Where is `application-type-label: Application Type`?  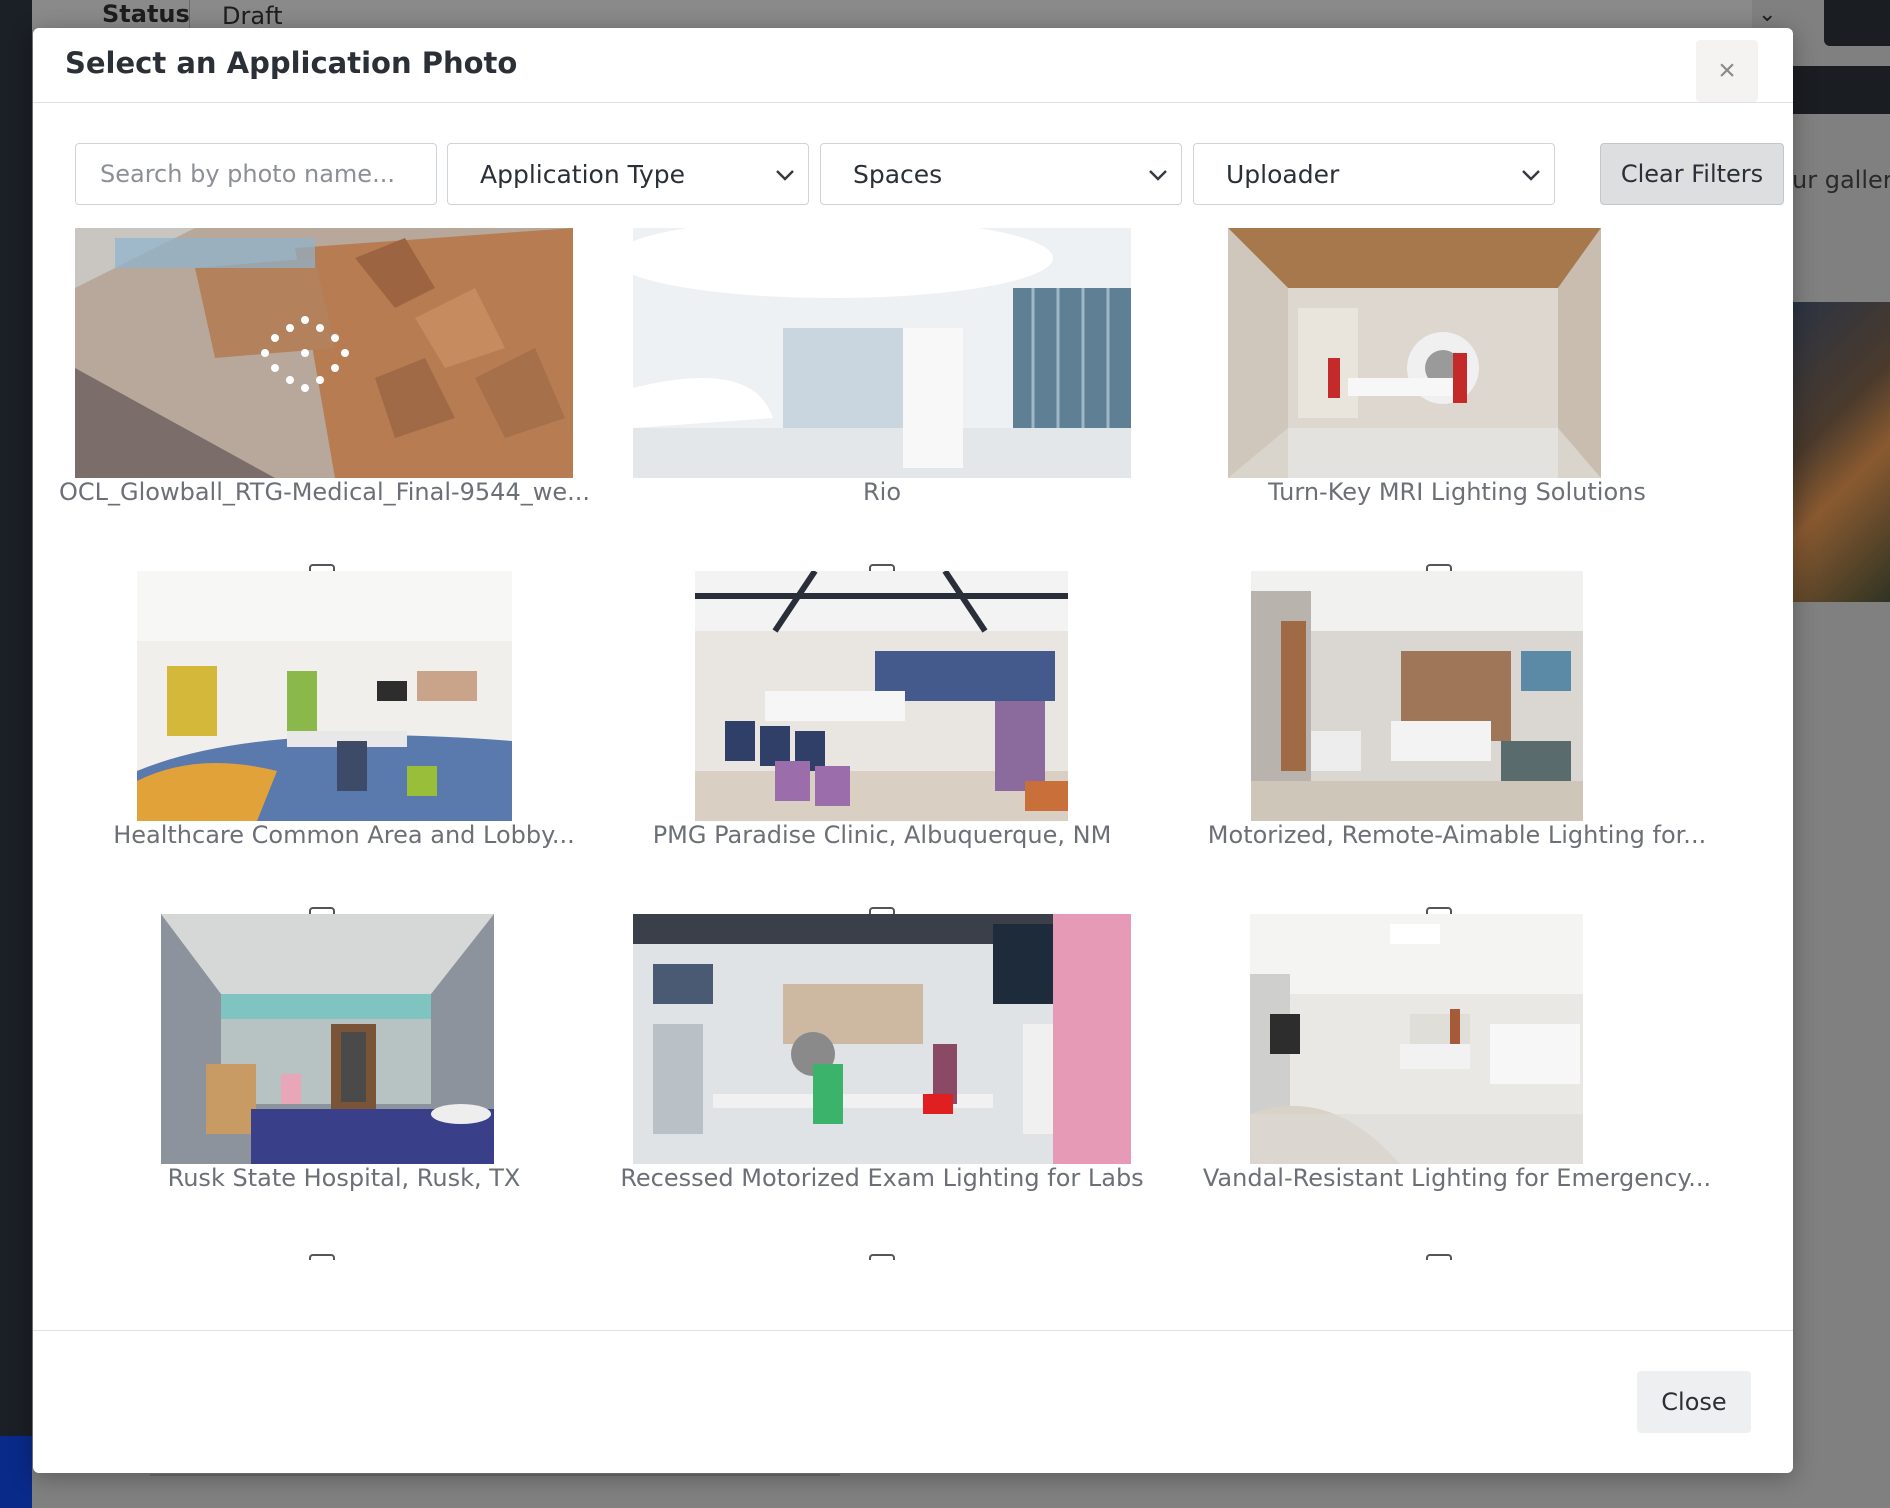
application-type-label: Application Type is located at coordinates (583, 174).